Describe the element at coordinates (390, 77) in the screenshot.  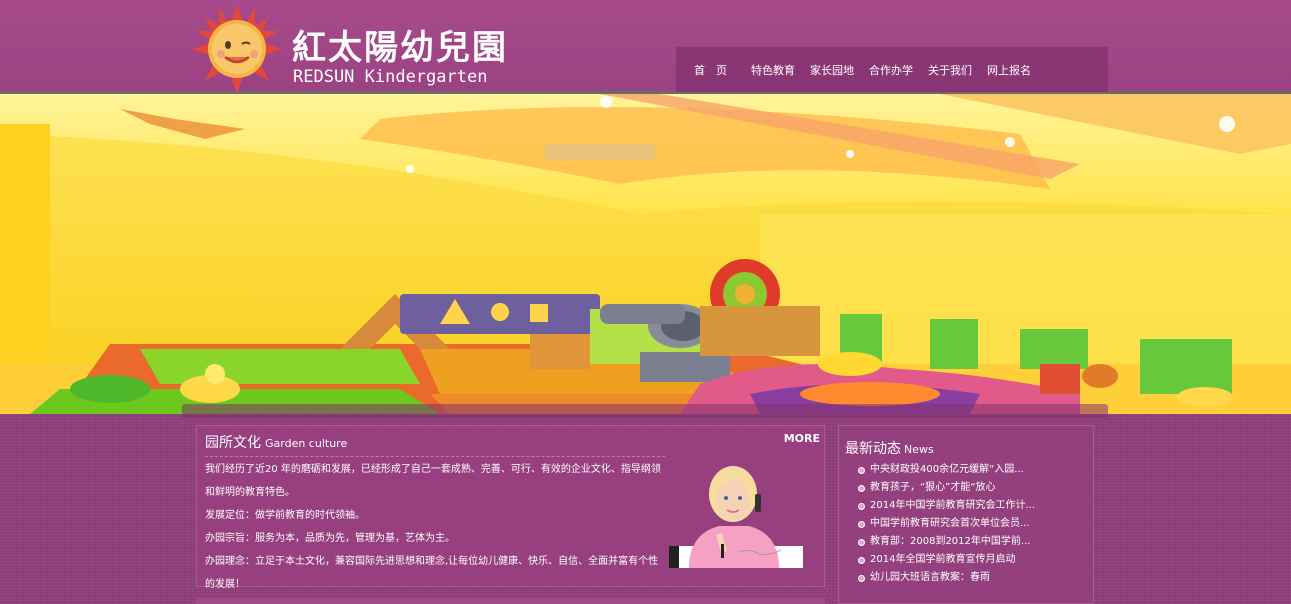
I see `site-logo-subtitle: REDSUN Kindergarten` at that location.